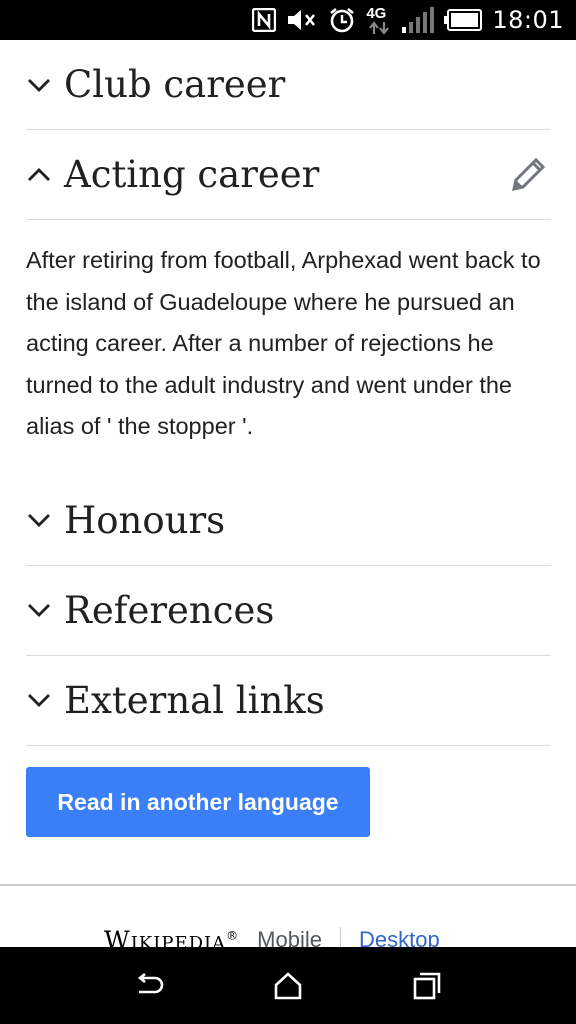 This screenshot has width=576, height=1024. I want to click on chevron-up-icon, so click(39, 175).